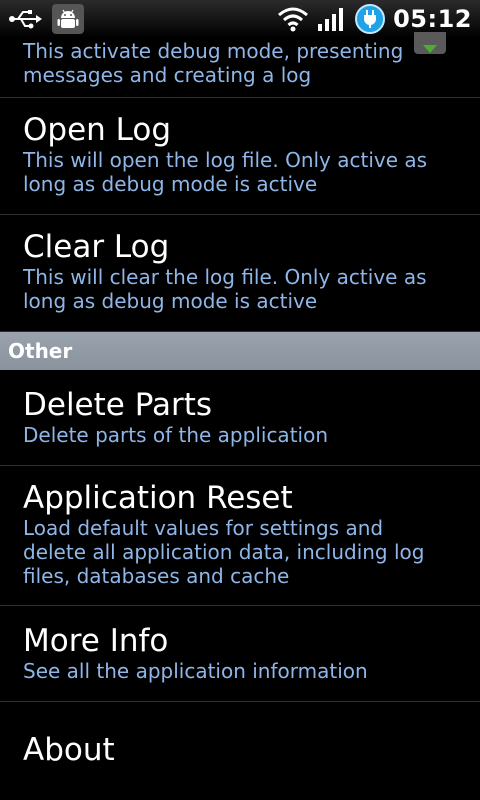 The image size is (480, 800). I want to click on usb-icon, so click(25, 19).